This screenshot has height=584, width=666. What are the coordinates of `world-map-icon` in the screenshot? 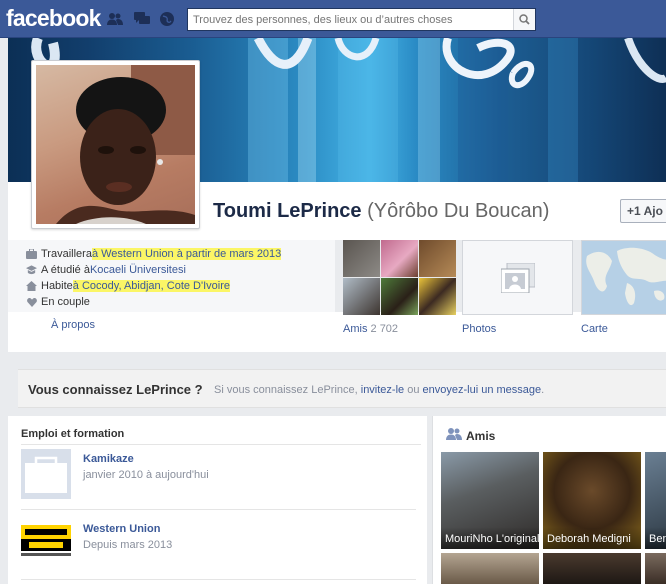 It's located at (626, 276).